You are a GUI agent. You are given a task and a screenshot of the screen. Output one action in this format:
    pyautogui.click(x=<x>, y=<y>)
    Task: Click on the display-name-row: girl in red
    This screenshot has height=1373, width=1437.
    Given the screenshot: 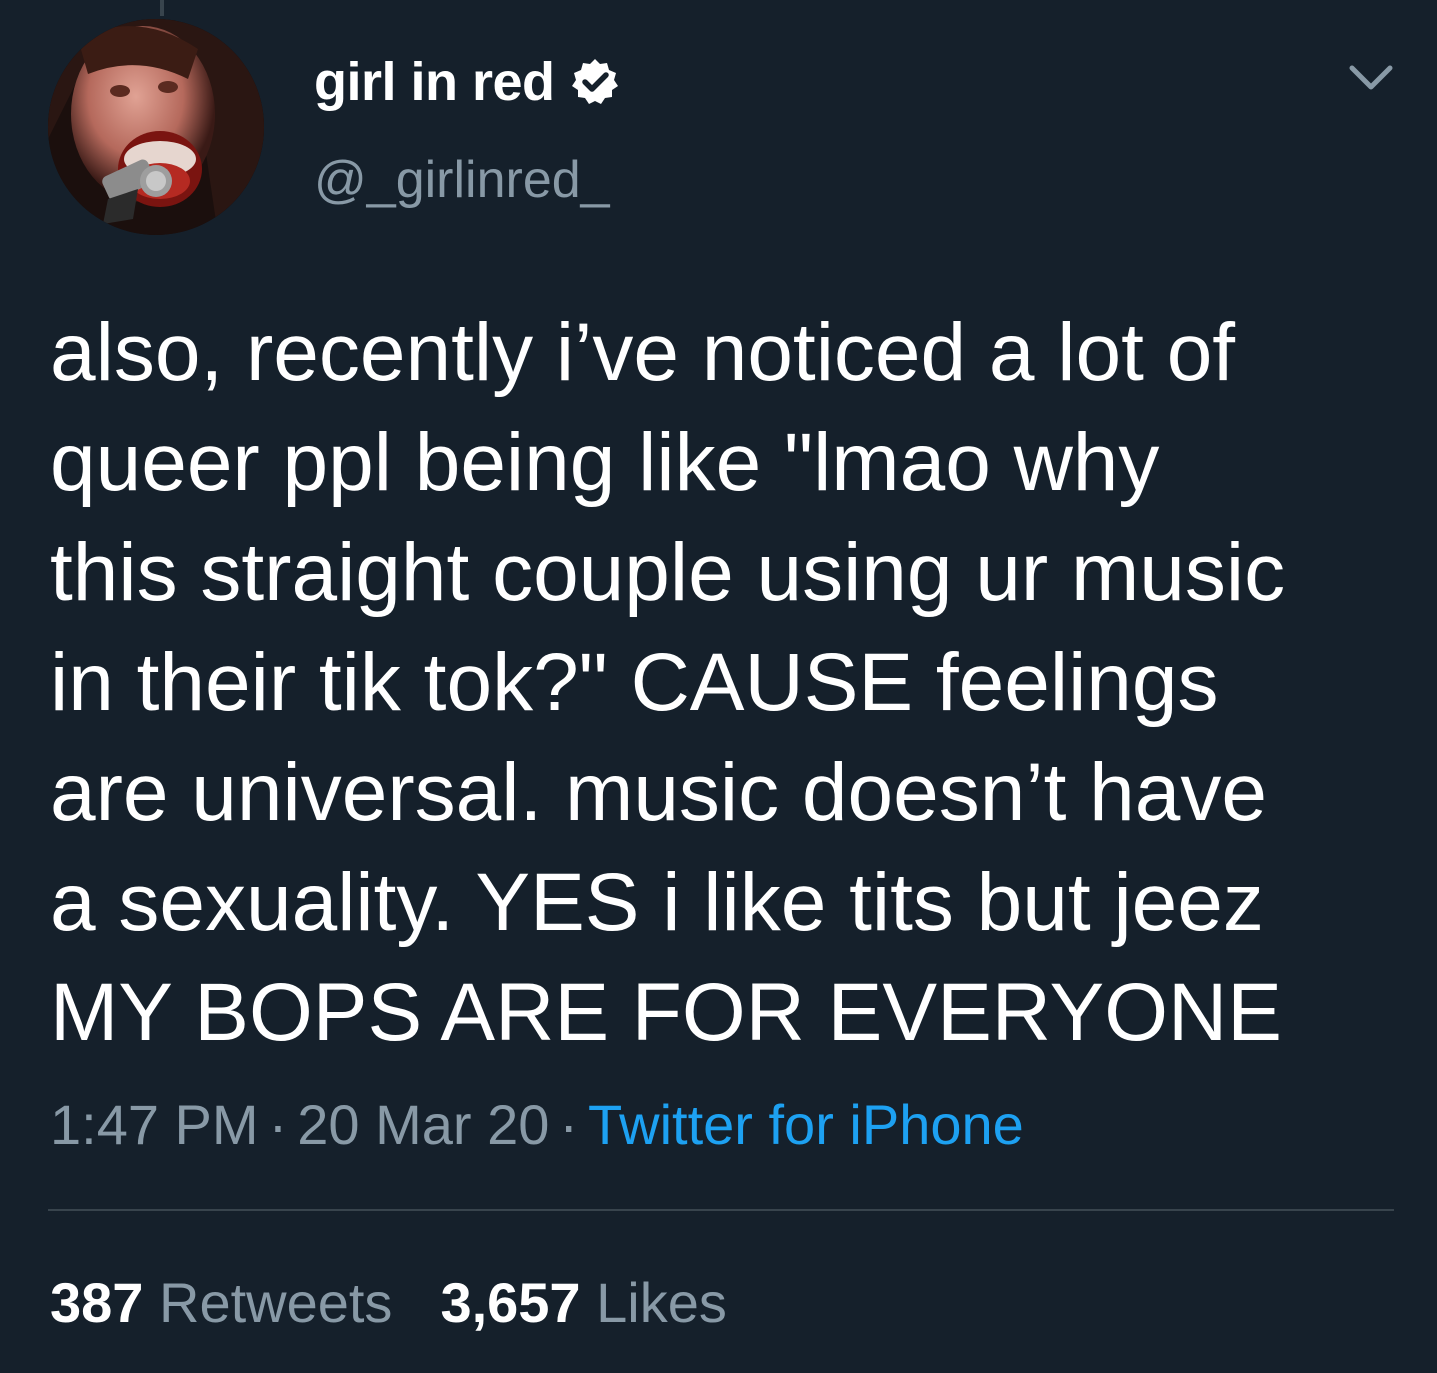 What is the action you would take?
    pyautogui.click(x=467, y=82)
    